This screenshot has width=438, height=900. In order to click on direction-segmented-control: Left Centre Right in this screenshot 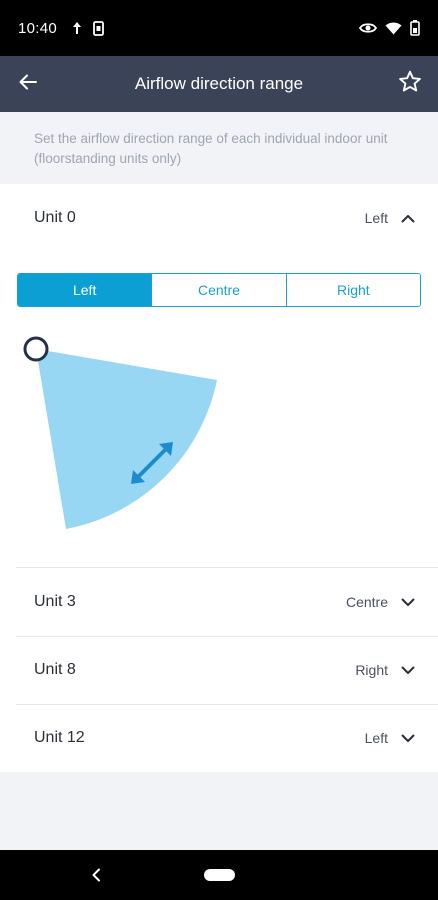, I will do `click(219, 290)`.